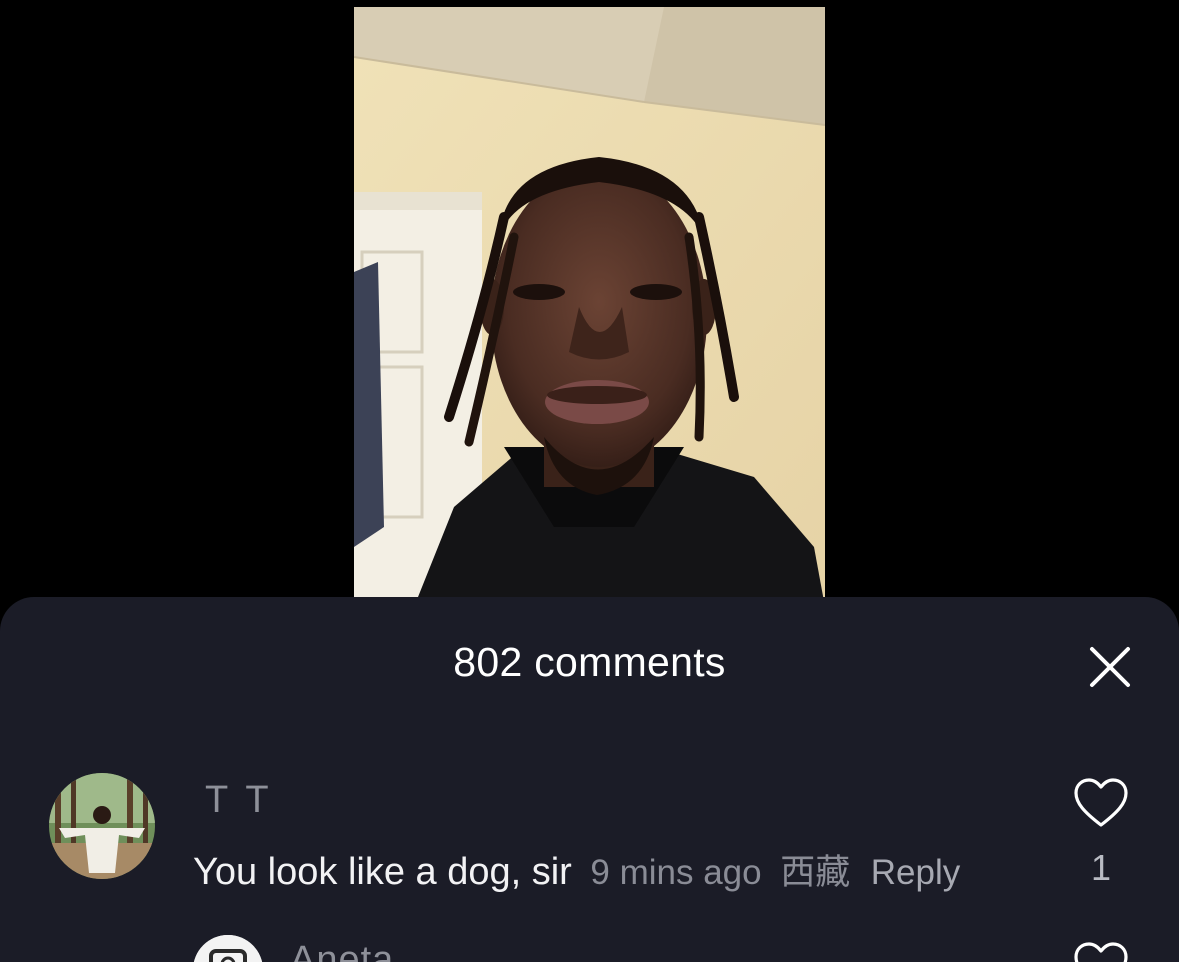 This screenshot has width=1179, height=962. What do you see at coordinates (239, 800) in the screenshot?
I see `comment-author: T T` at bounding box center [239, 800].